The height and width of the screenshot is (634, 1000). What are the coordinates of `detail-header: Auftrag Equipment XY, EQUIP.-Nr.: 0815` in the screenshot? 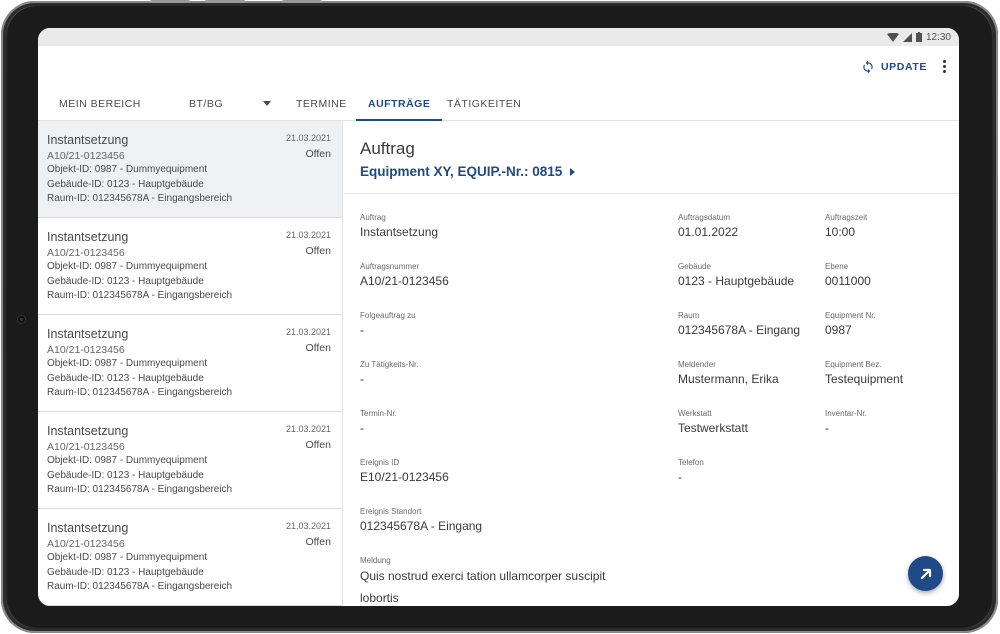 It's located at (651, 157).